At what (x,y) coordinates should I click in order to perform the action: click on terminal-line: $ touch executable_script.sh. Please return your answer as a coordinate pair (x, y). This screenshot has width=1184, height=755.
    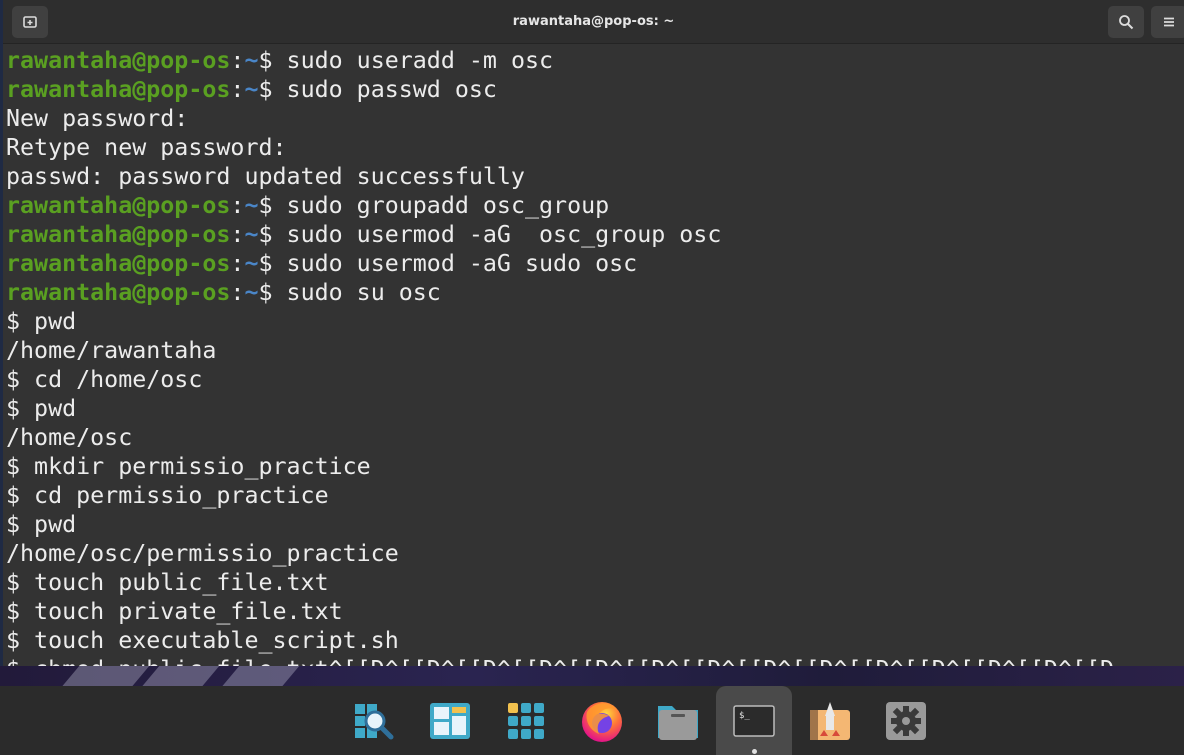
    Looking at the image, I should click on (595, 640).